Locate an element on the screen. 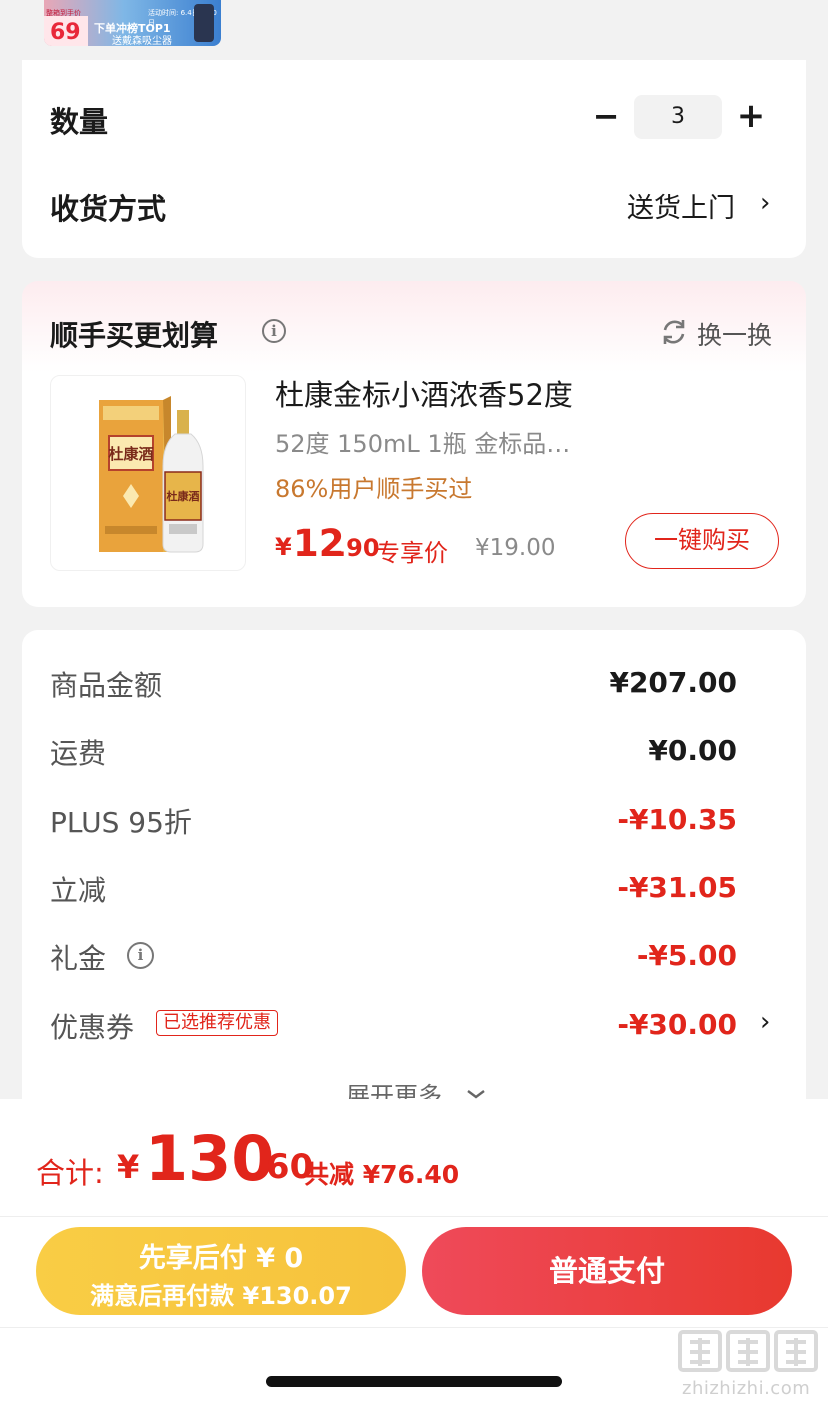 This screenshot has width=828, height=1405. vacuum-image is located at coordinates (204, 23).